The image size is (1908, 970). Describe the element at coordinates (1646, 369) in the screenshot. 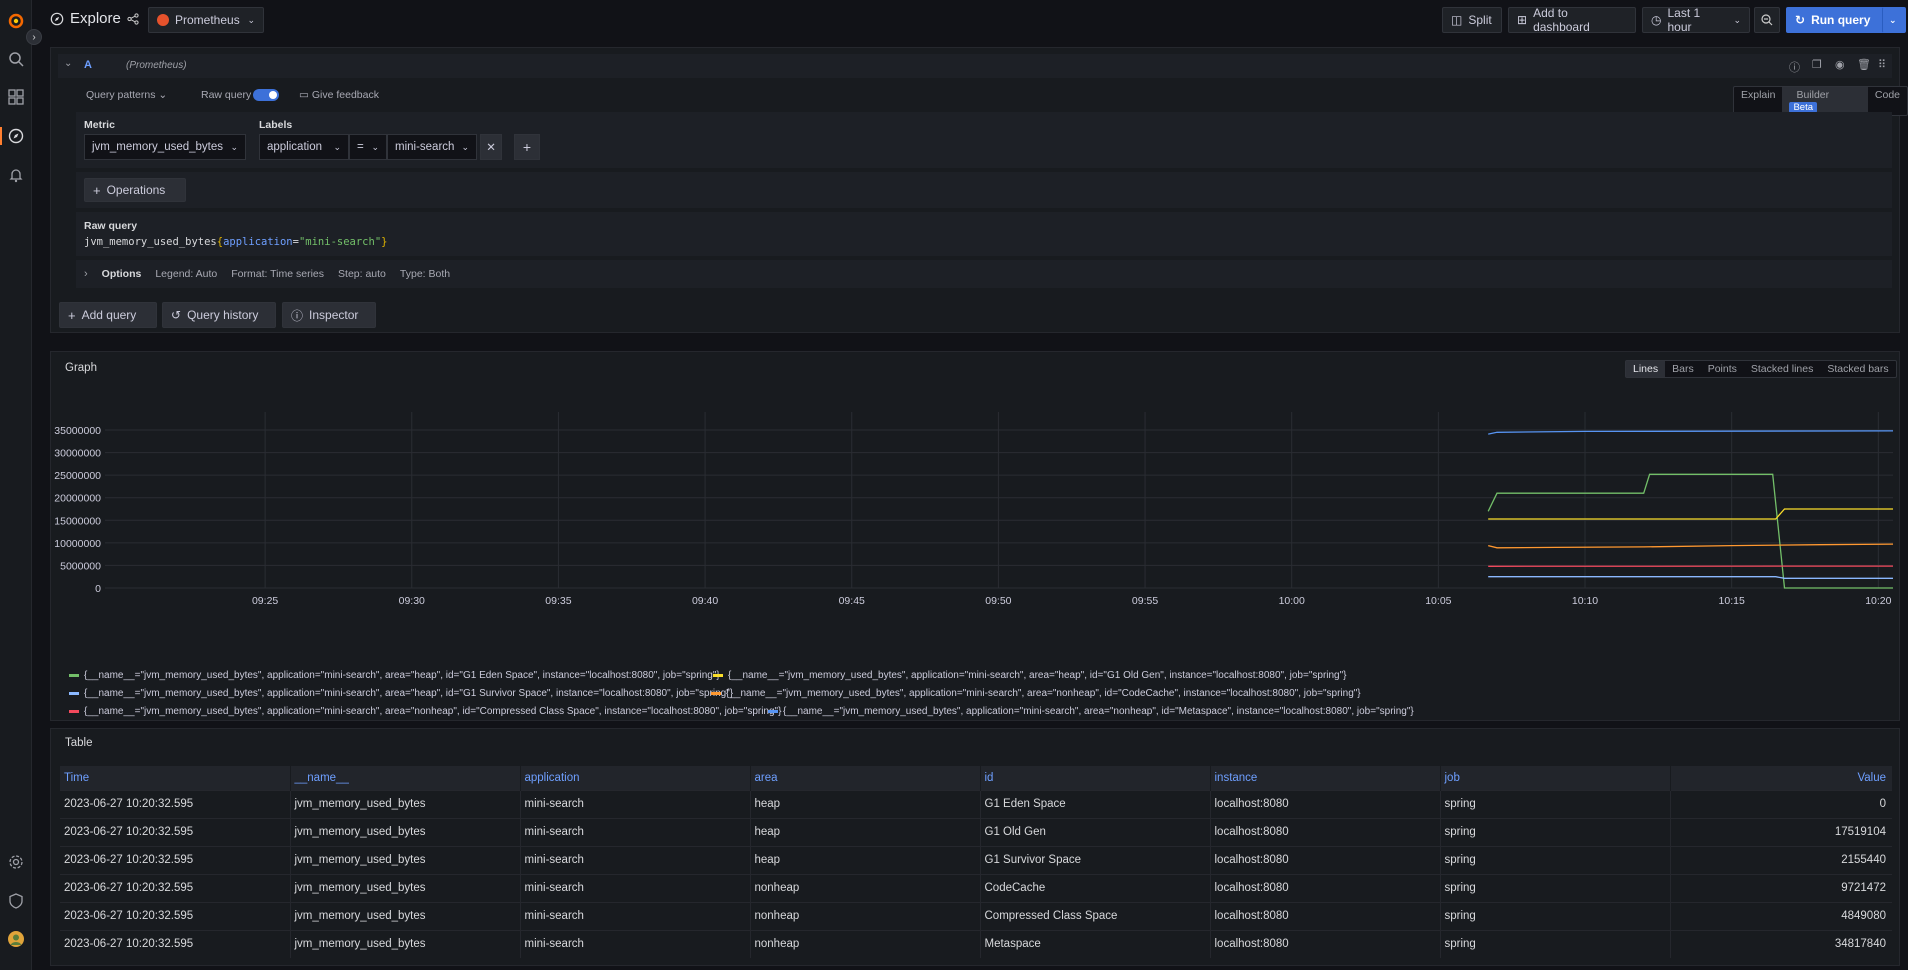

I see `view-lines: Lines` at that location.